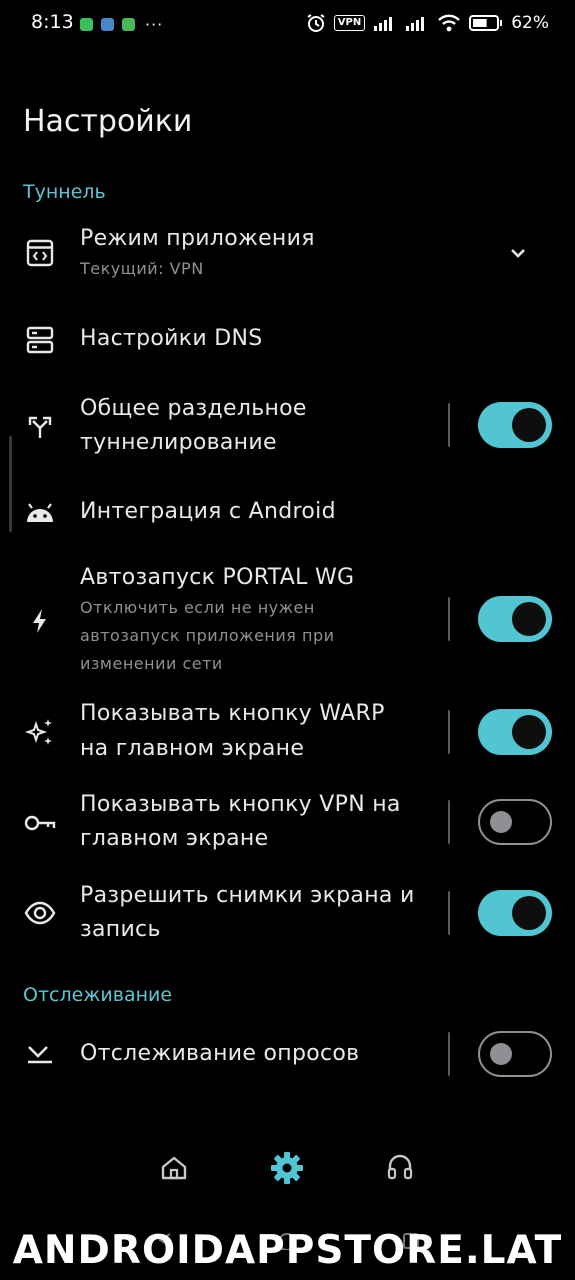  I want to click on android-integration-title: Интеграция с Android, so click(208, 511).